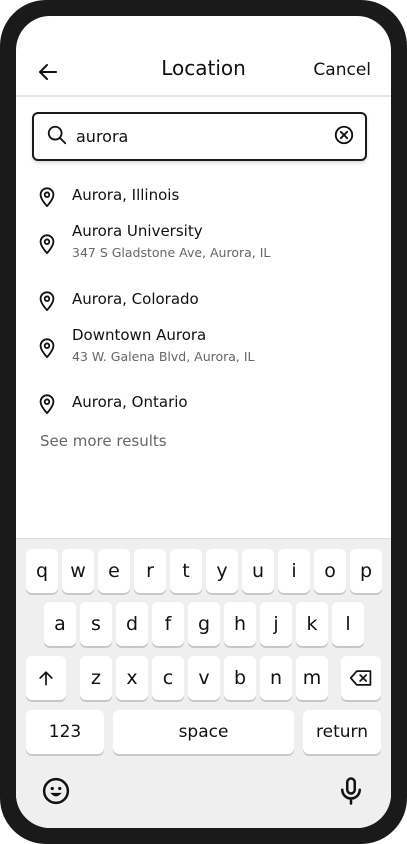 This screenshot has width=407, height=844. Describe the element at coordinates (276, 624) in the screenshot. I see `key-j: j` at that location.